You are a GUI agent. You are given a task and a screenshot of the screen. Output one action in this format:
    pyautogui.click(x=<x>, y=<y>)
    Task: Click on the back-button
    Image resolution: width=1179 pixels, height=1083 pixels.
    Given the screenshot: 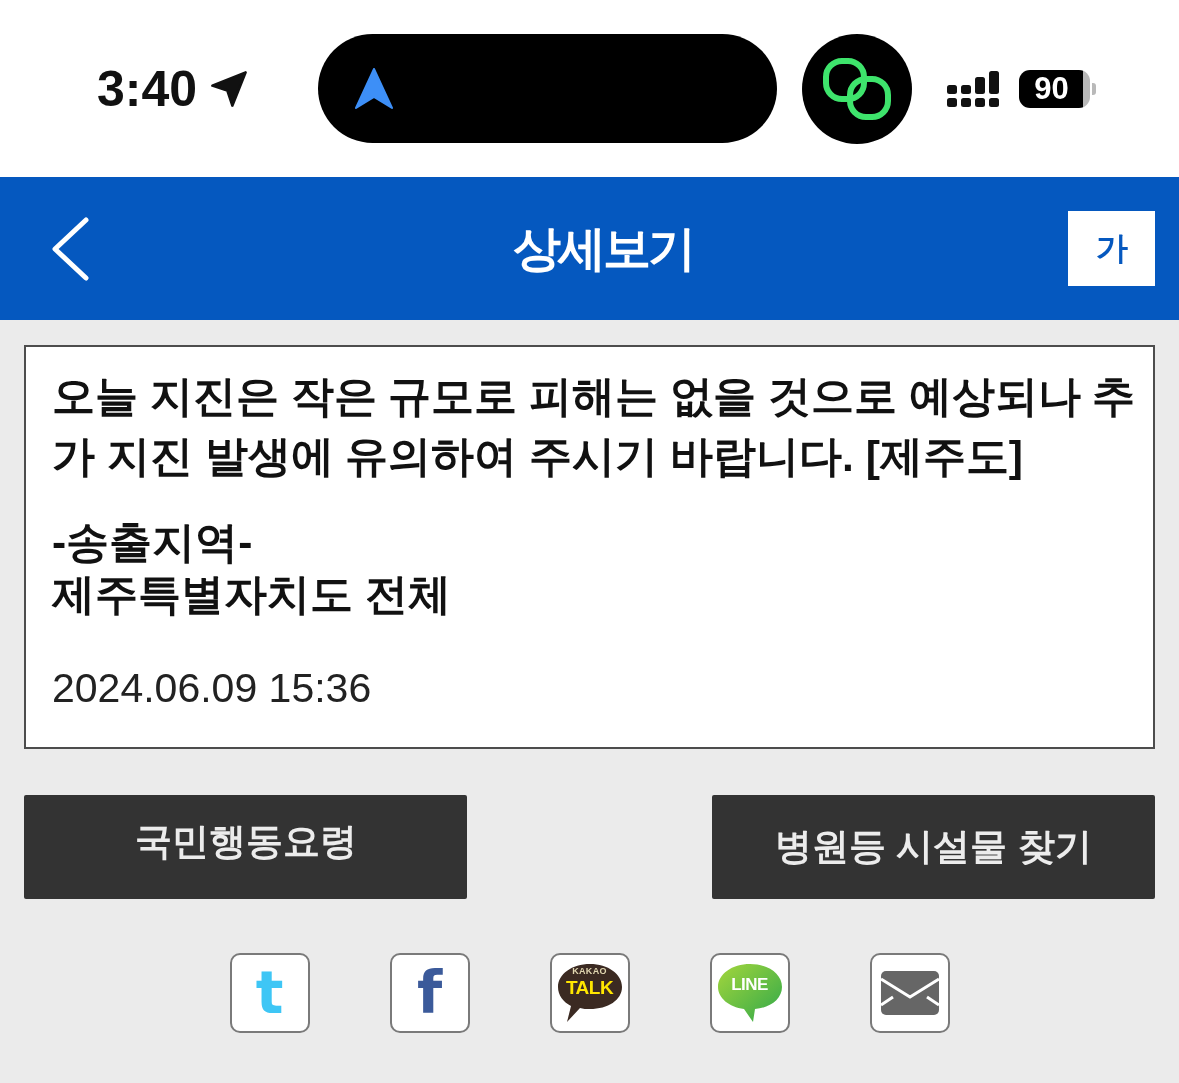 What is the action you would take?
    pyautogui.click(x=70, y=248)
    